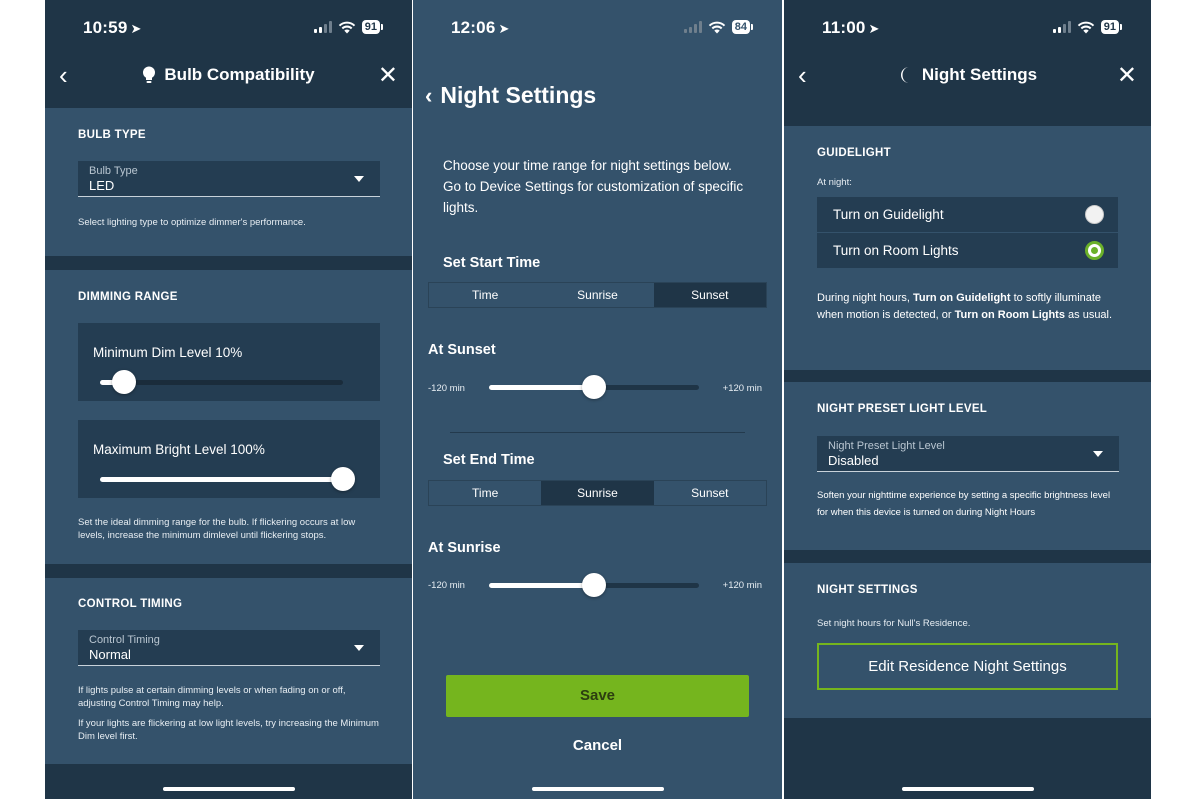 This screenshot has height=799, width=1199. I want to click on page-title: Night Settings, so click(967, 75).